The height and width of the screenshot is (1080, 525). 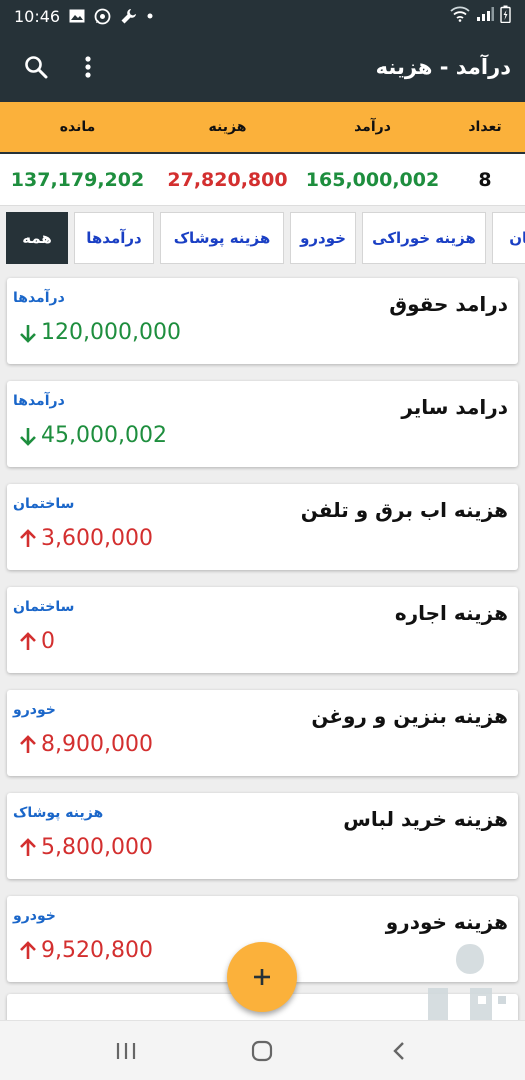 I want to click on summary-balance-header: مانده, so click(x=77, y=127).